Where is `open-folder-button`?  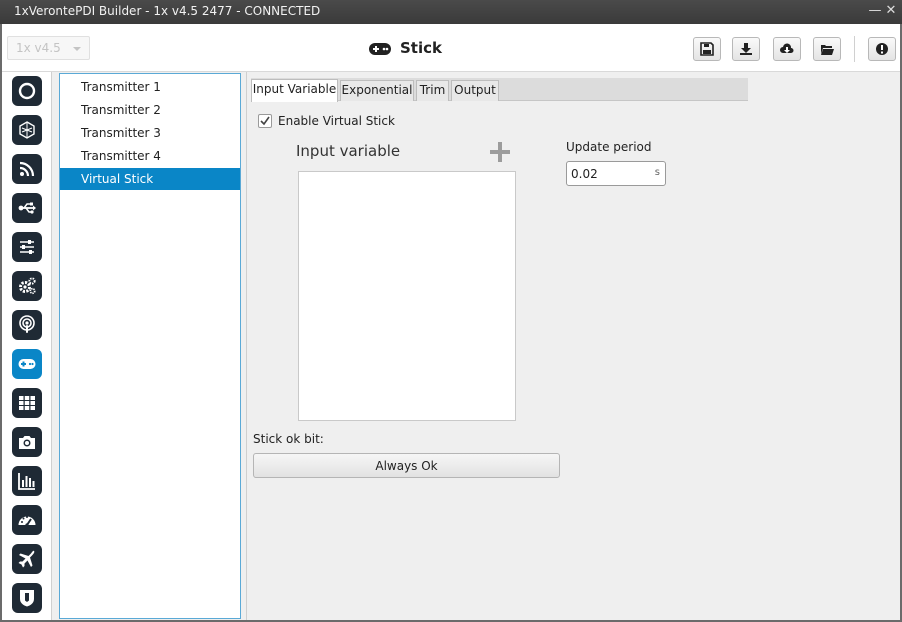
open-folder-button is located at coordinates (827, 49).